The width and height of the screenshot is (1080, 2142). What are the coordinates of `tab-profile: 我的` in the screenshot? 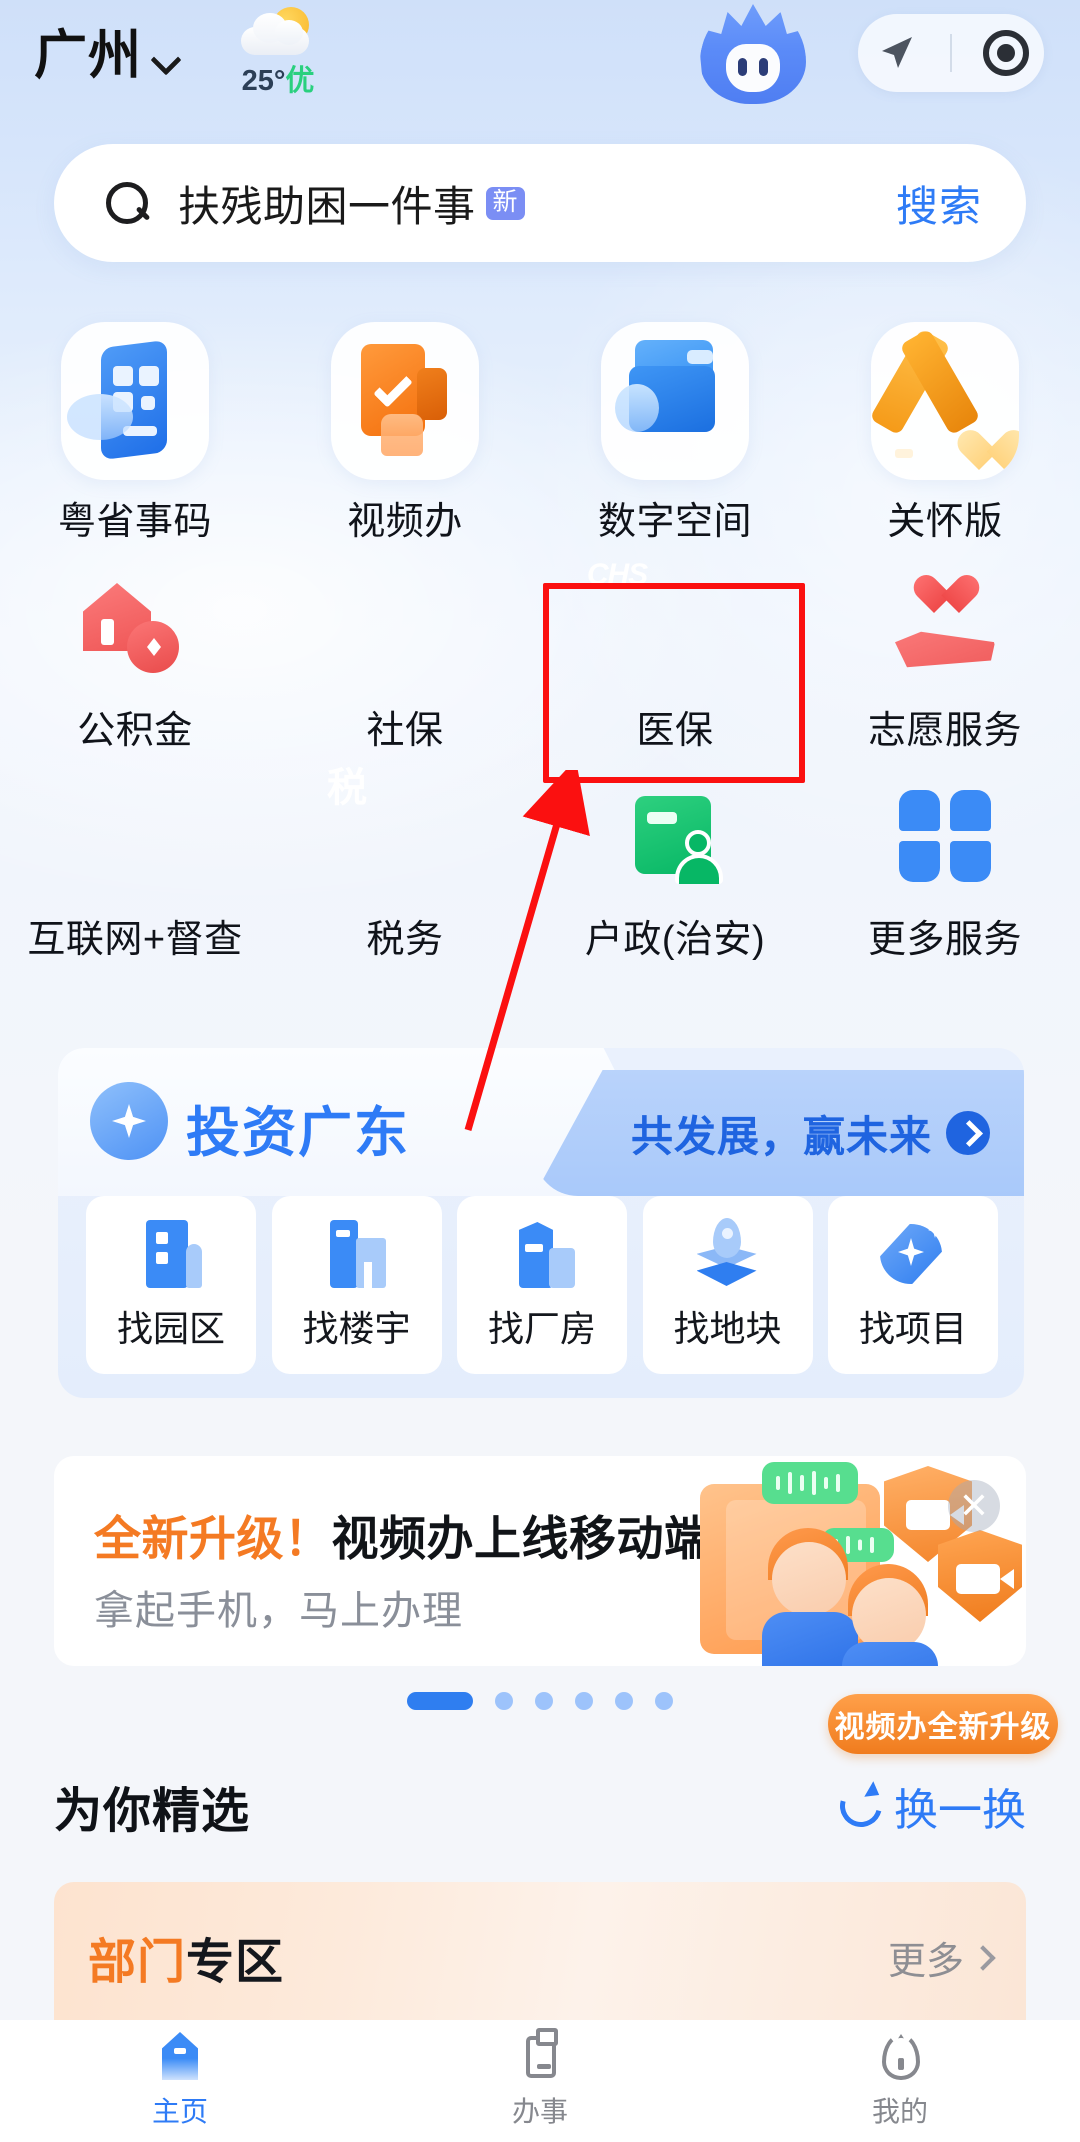 It's located at (900, 2080).